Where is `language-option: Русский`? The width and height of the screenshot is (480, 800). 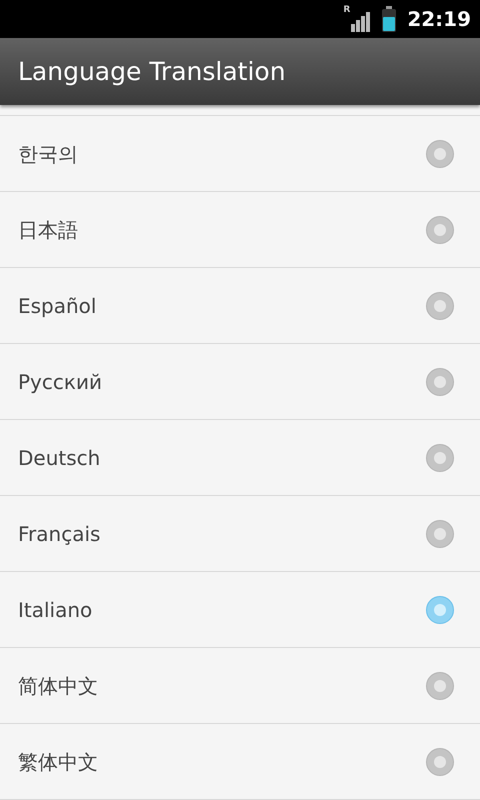 language-option: Русский is located at coordinates (240, 382).